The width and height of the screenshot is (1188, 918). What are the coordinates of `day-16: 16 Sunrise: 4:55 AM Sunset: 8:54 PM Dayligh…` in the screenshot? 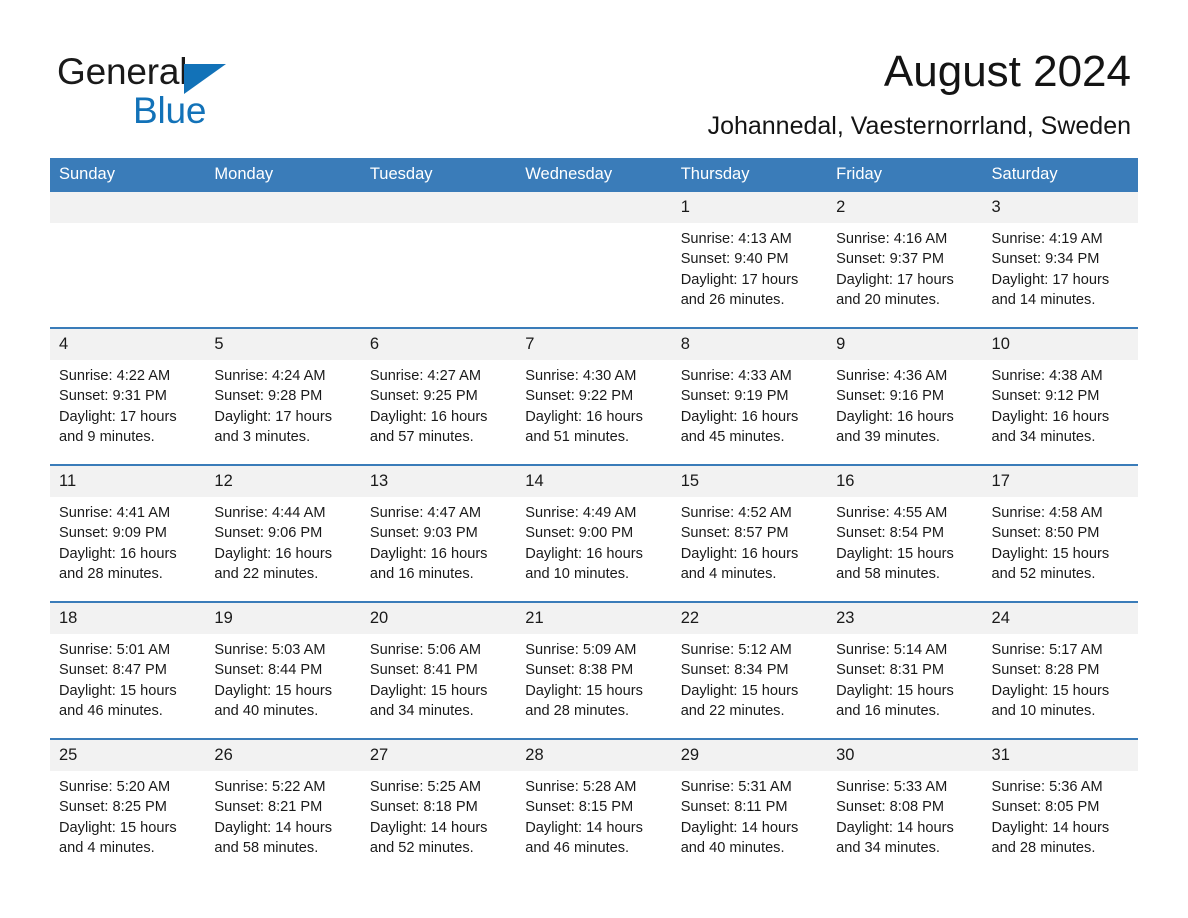 It's located at (905, 525).